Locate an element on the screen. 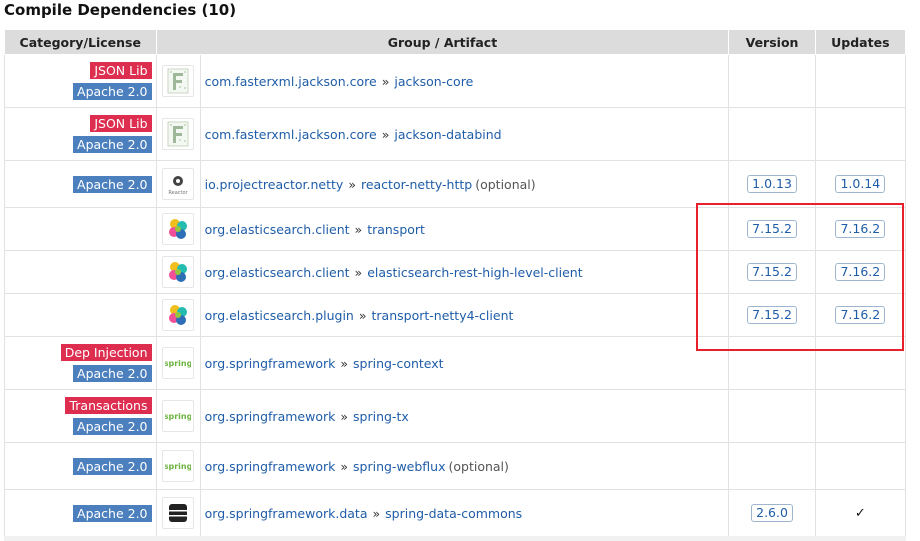 This screenshot has width=920, height=541. artifact-link: spring-context is located at coordinates (398, 363).